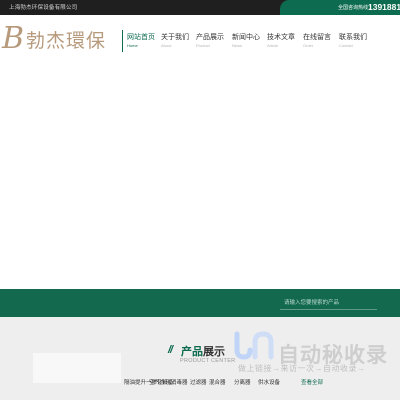 The width and height of the screenshot is (400, 400). I want to click on nav-item-about: 关于我们 About, so click(174, 41).